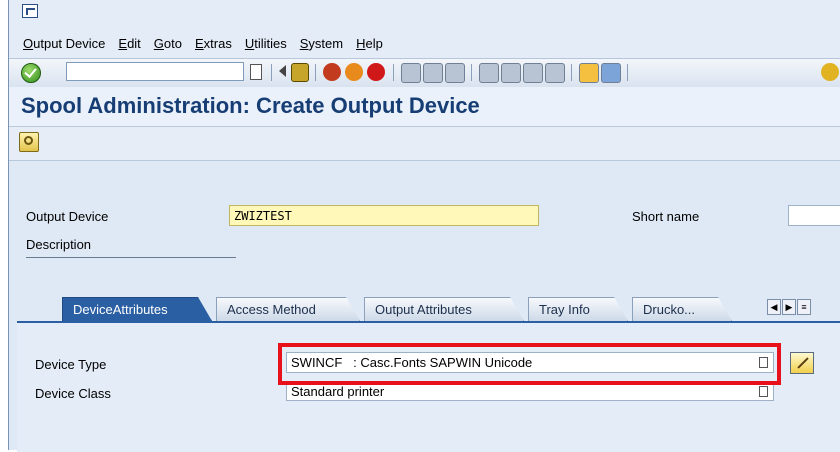 This screenshot has height=452, width=840. What do you see at coordinates (332, 72) in the screenshot?
I see `back-icon` at bounding box center [332, 72].